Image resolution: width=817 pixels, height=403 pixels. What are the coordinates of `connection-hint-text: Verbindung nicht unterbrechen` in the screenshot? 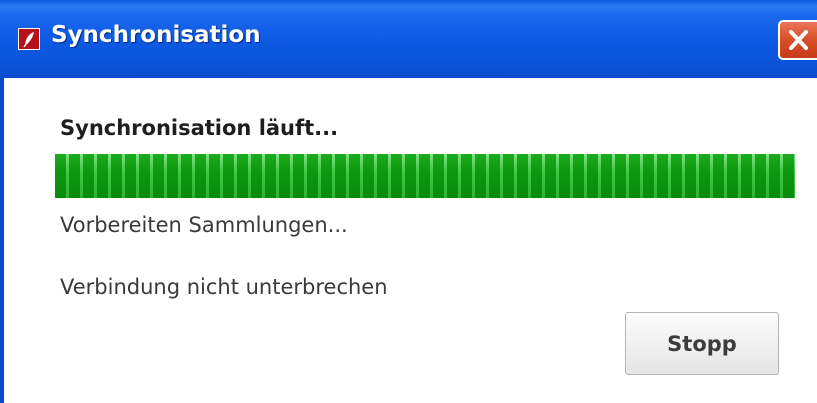 It's located at (224, 287).